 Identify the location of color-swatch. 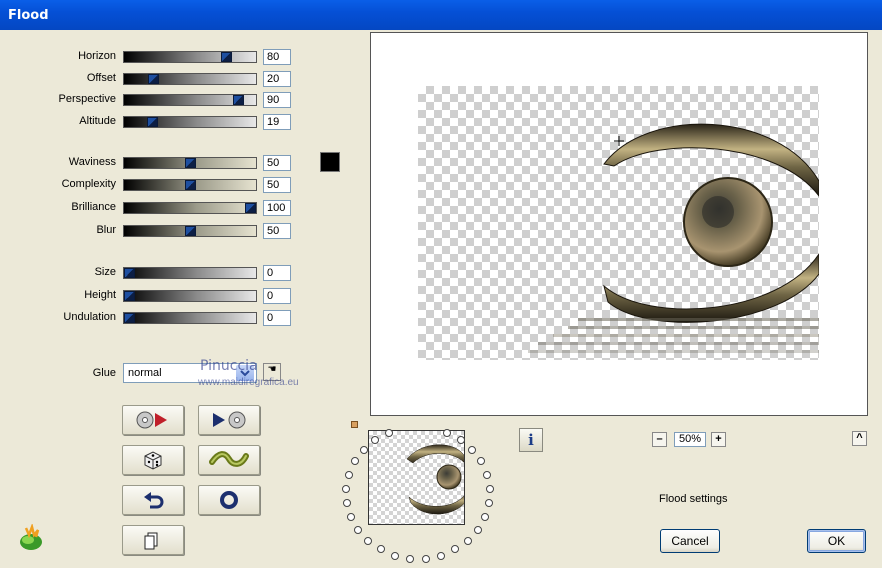
(330, 162).